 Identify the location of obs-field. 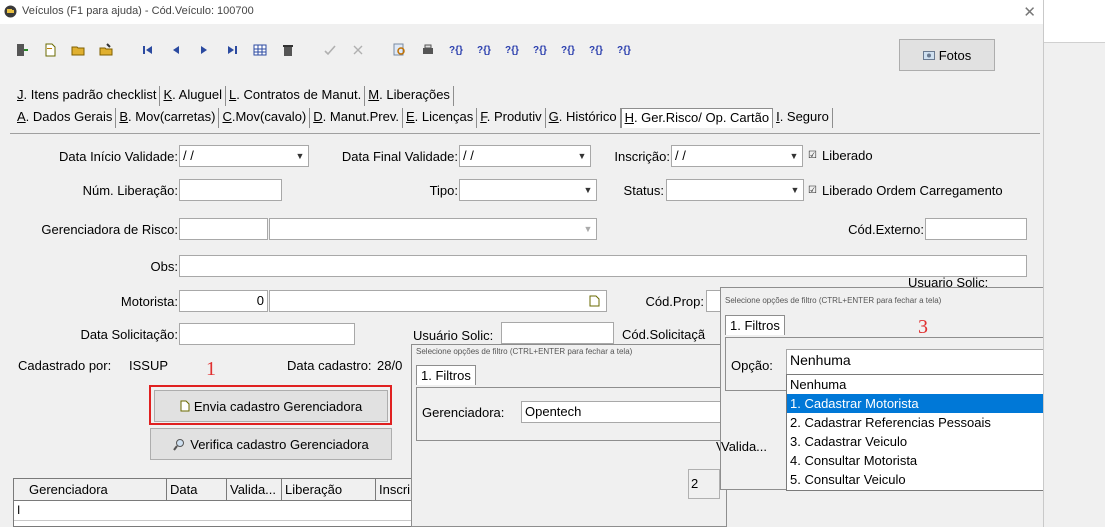
(603, 266).